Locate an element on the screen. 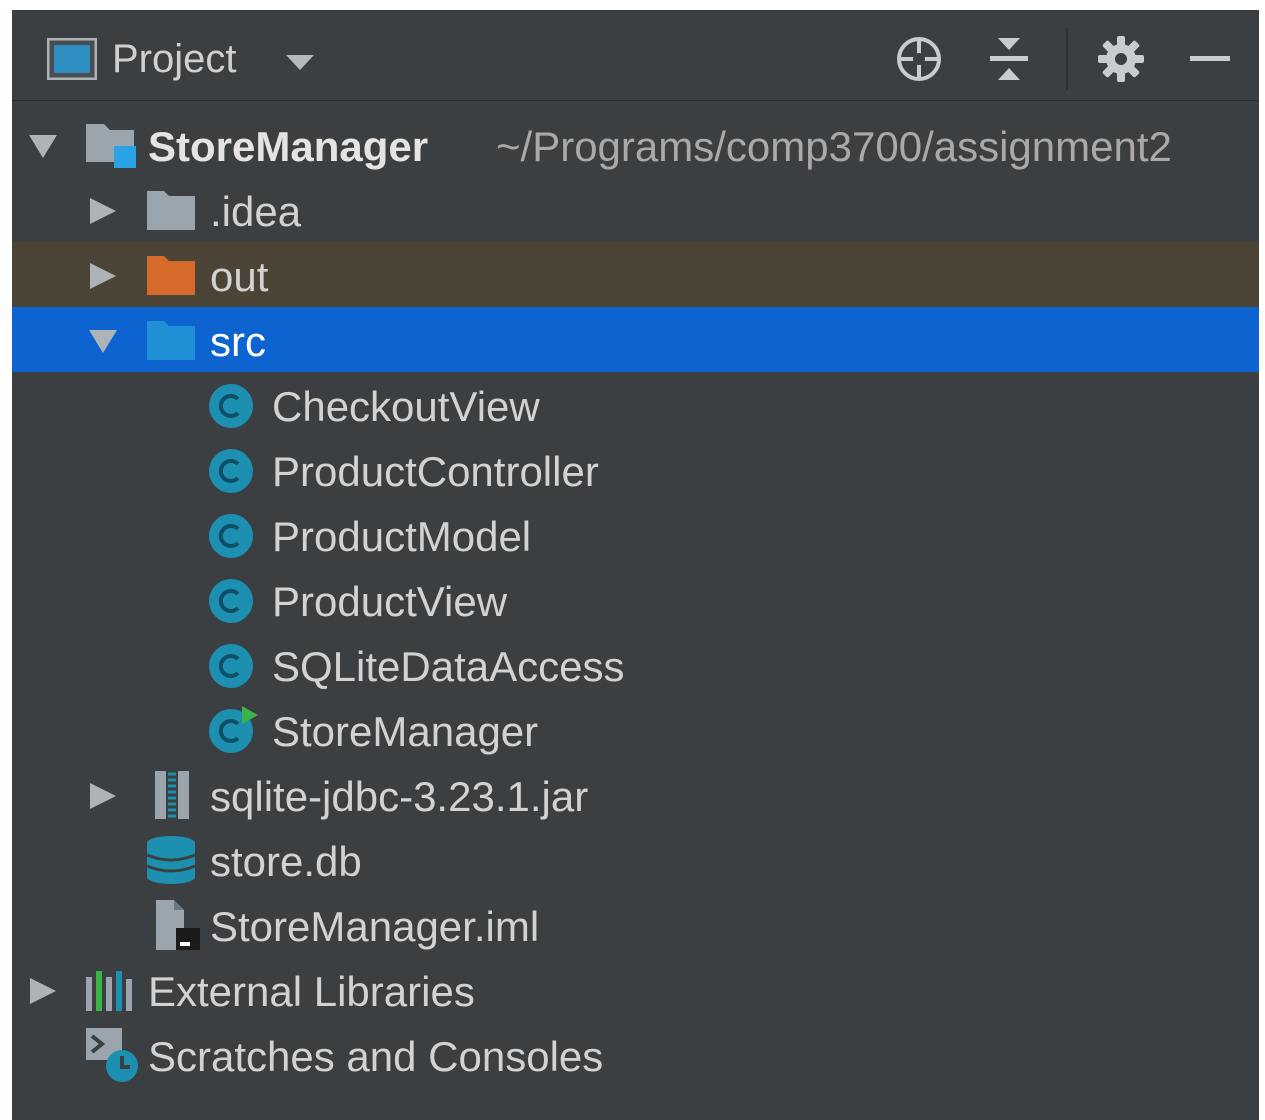 This screenshot has height=1120, width=1265. project-view-title: Project is located at coordinates (174, 59).